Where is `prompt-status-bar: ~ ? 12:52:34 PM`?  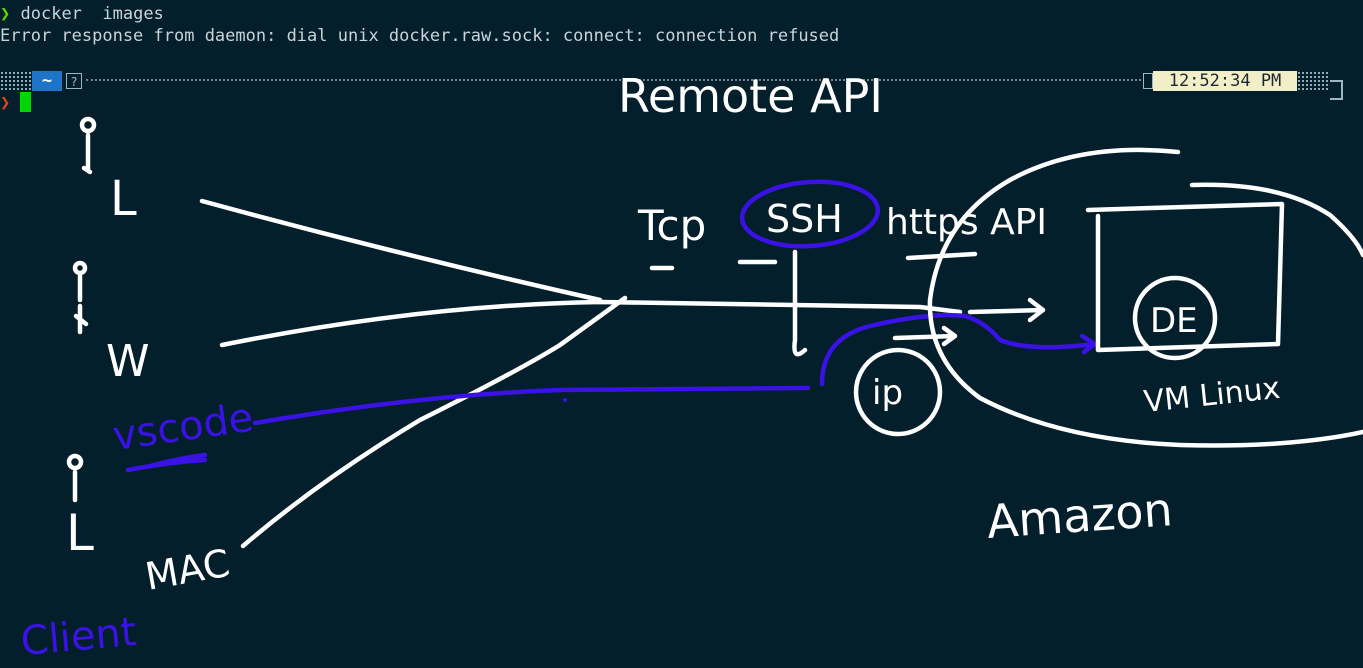 prompt-status-bar: ~ ? 12:52:34 PM is located at coordinates (681, 85).